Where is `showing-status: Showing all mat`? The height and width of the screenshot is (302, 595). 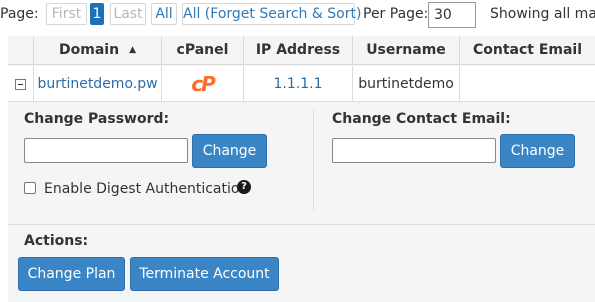 showing-status: Showing all mat is located at coordinates (542, 14).